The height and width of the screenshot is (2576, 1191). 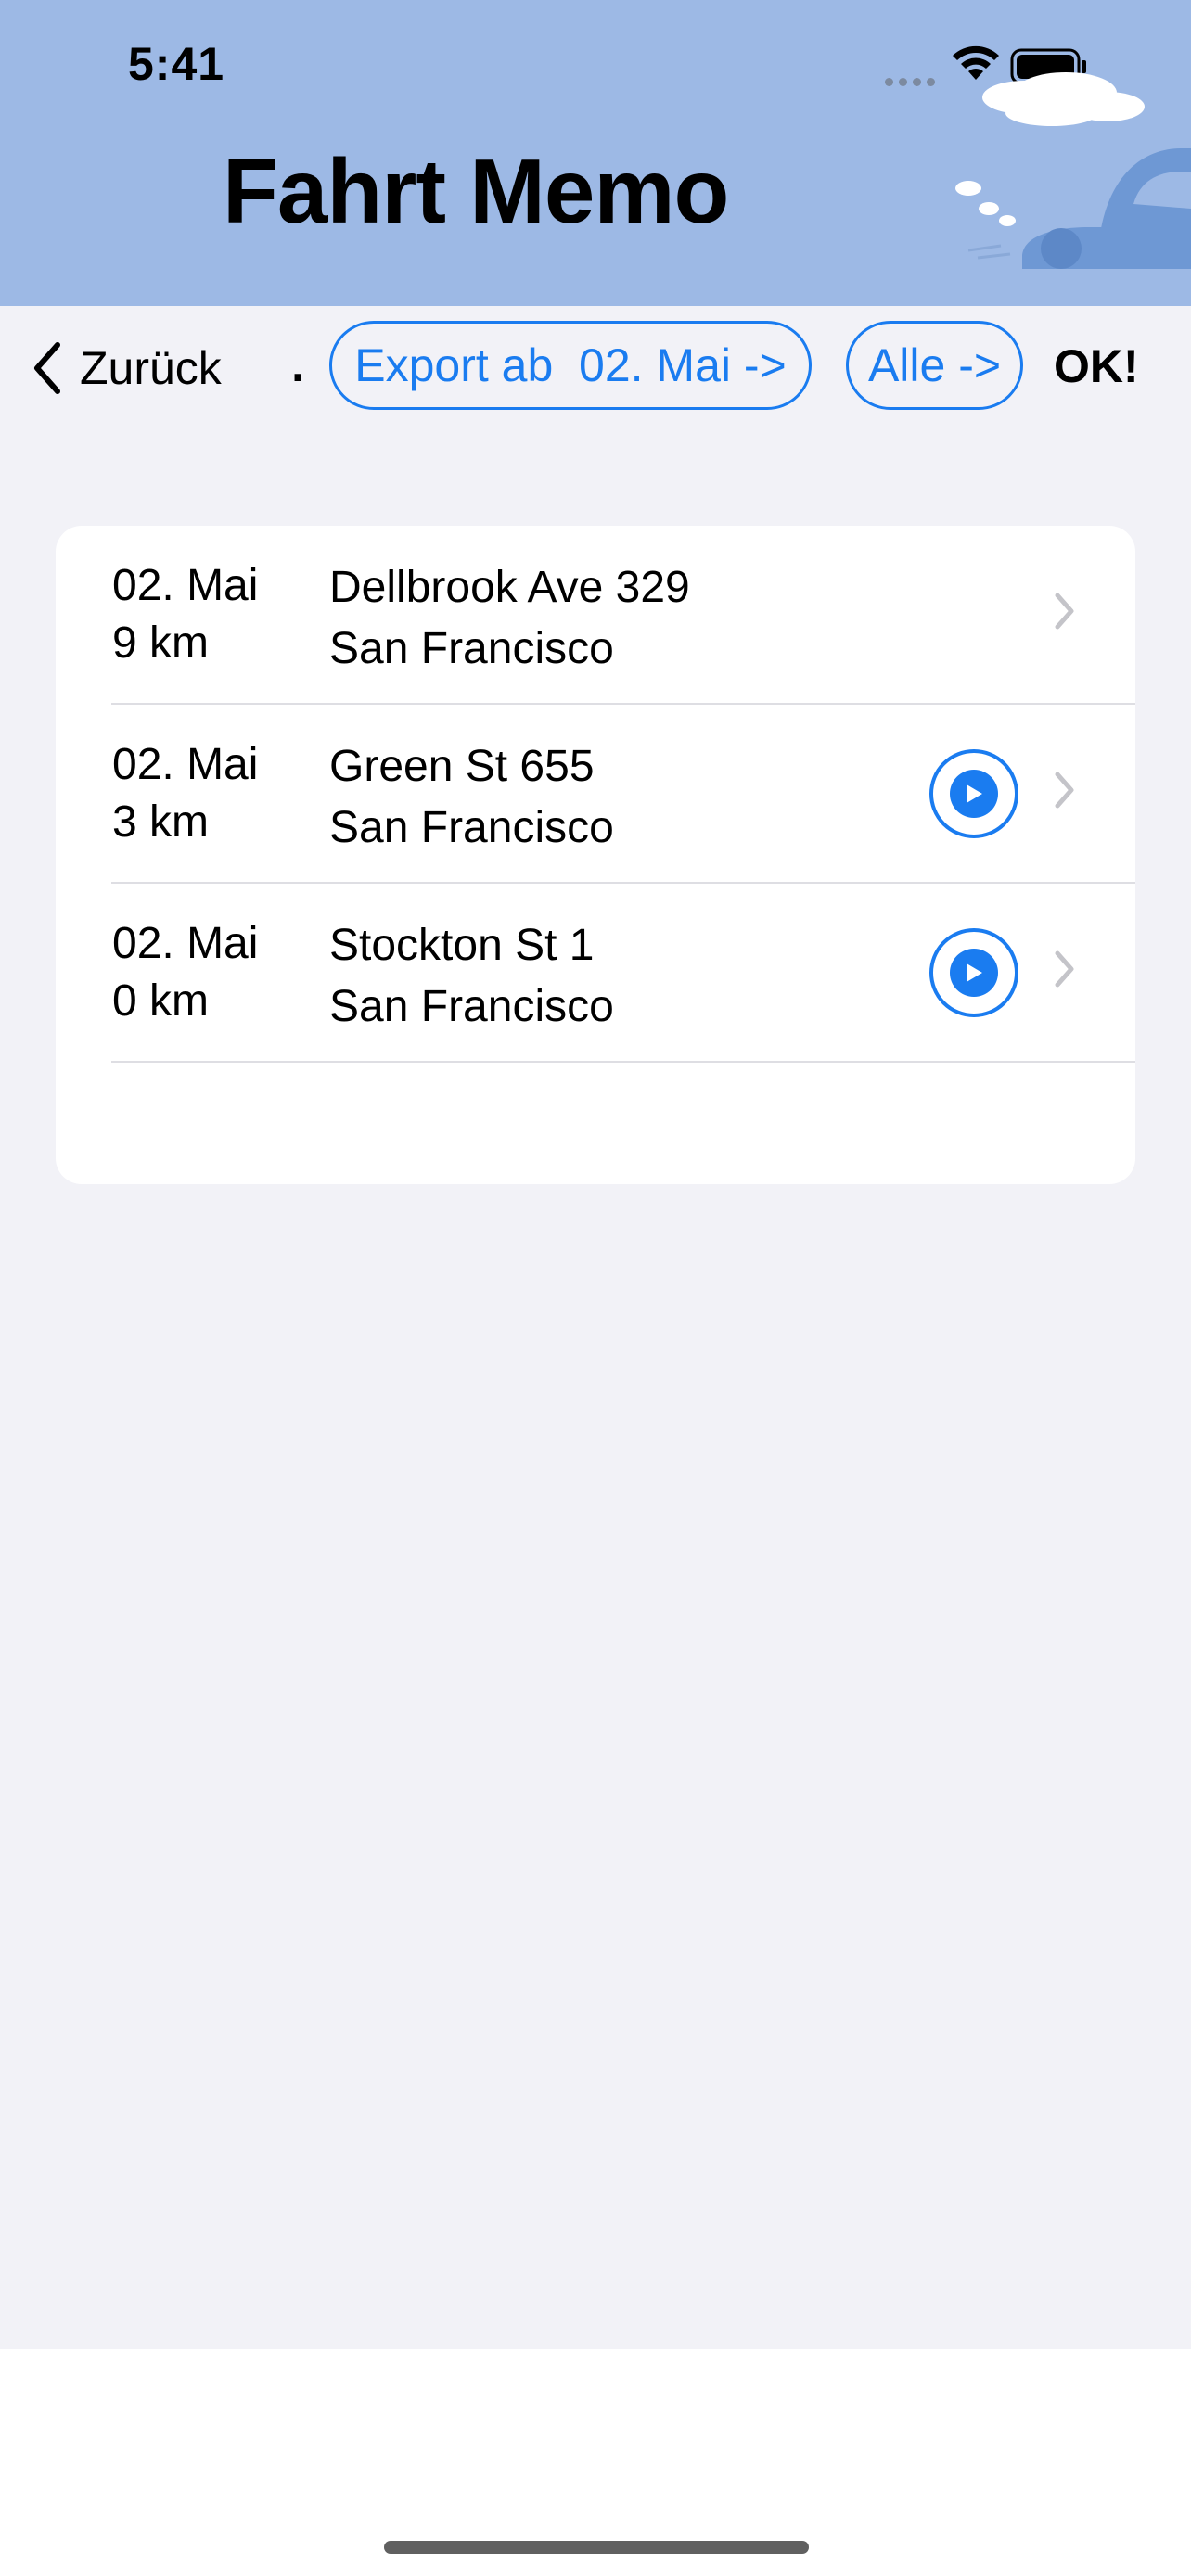 I want to click on all-button: Alle ->, so click(x=934, y=365).